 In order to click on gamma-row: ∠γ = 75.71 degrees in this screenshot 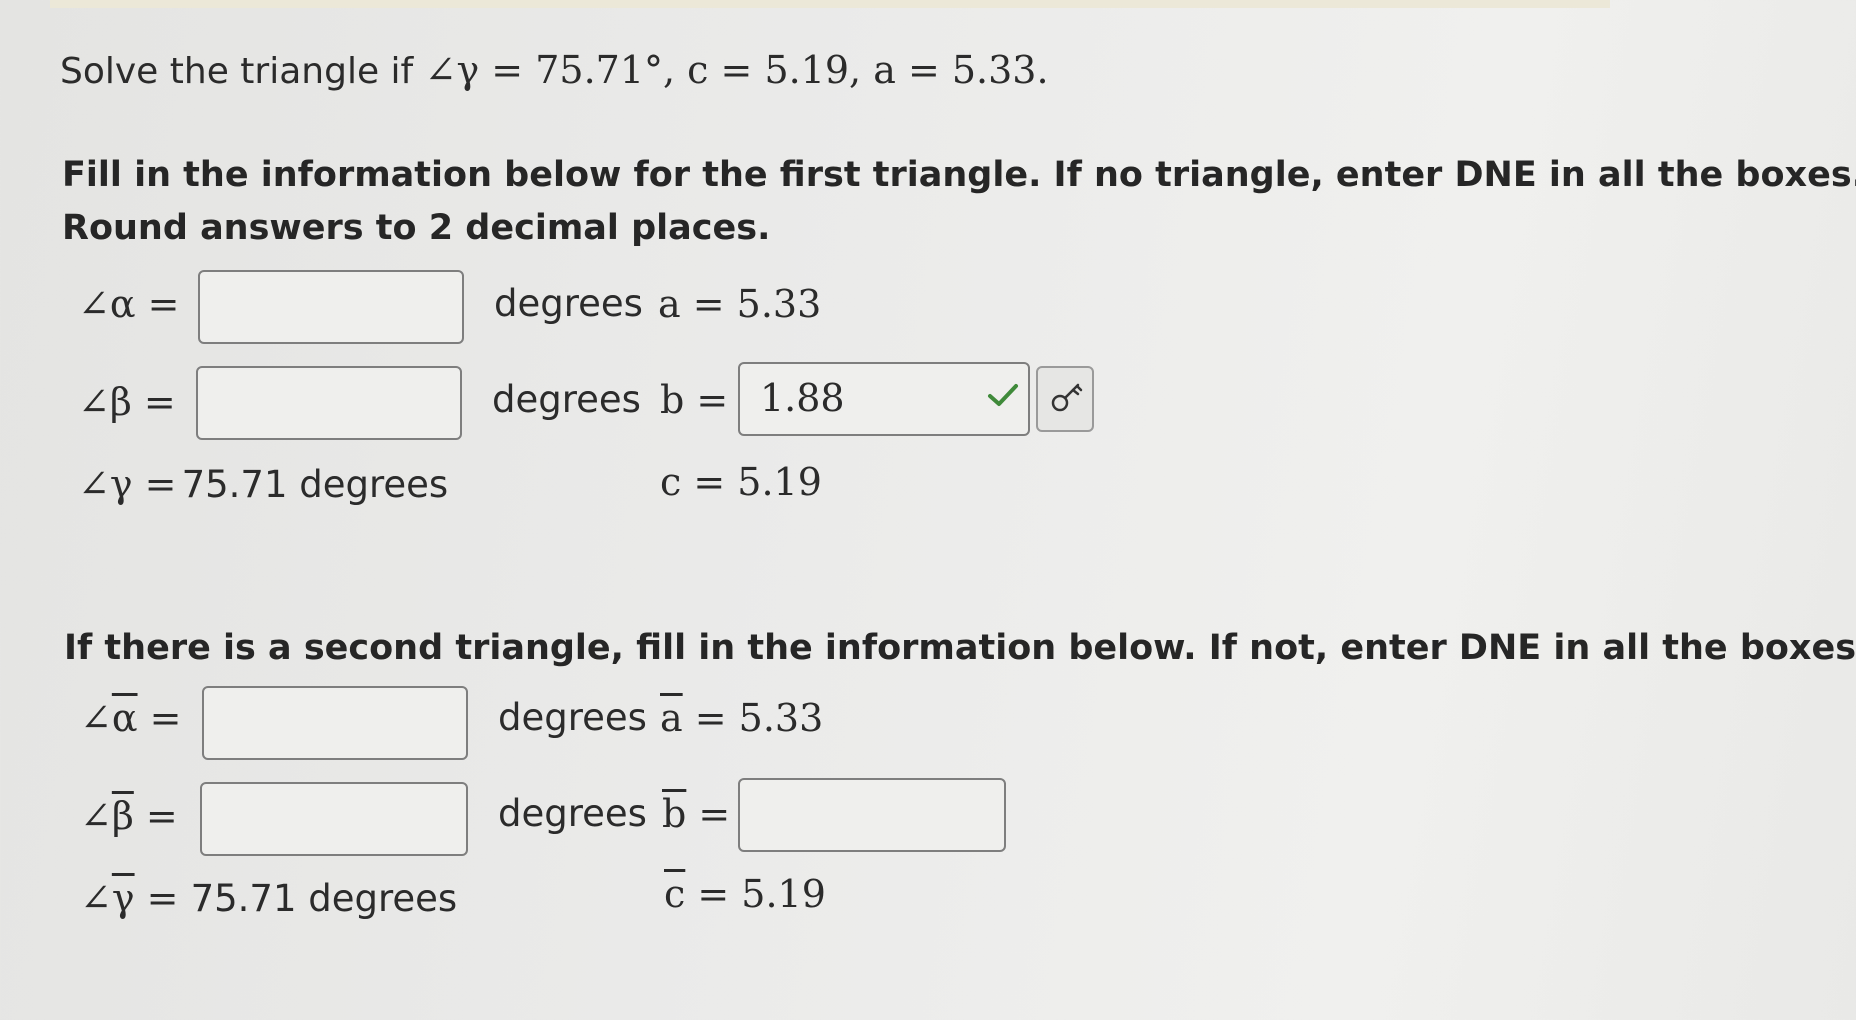, I will do `click(263, 484)`.